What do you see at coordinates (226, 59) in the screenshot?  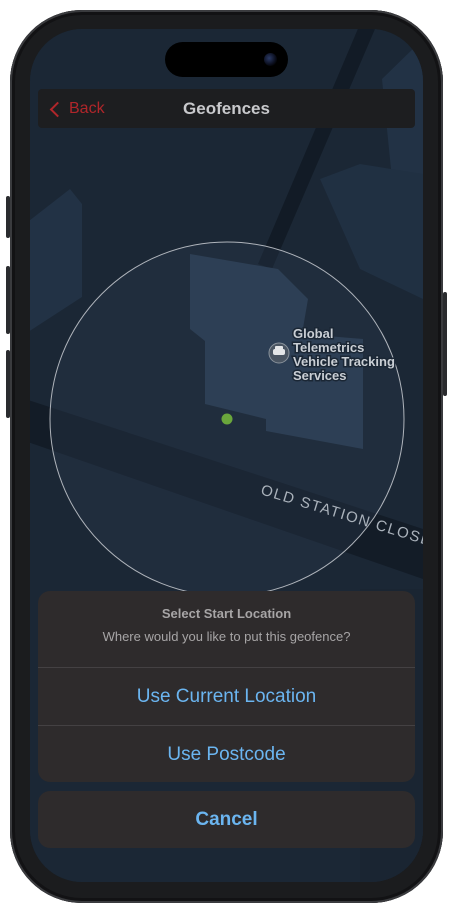 I see `dynamic-island` at bounding box center [226, 59].